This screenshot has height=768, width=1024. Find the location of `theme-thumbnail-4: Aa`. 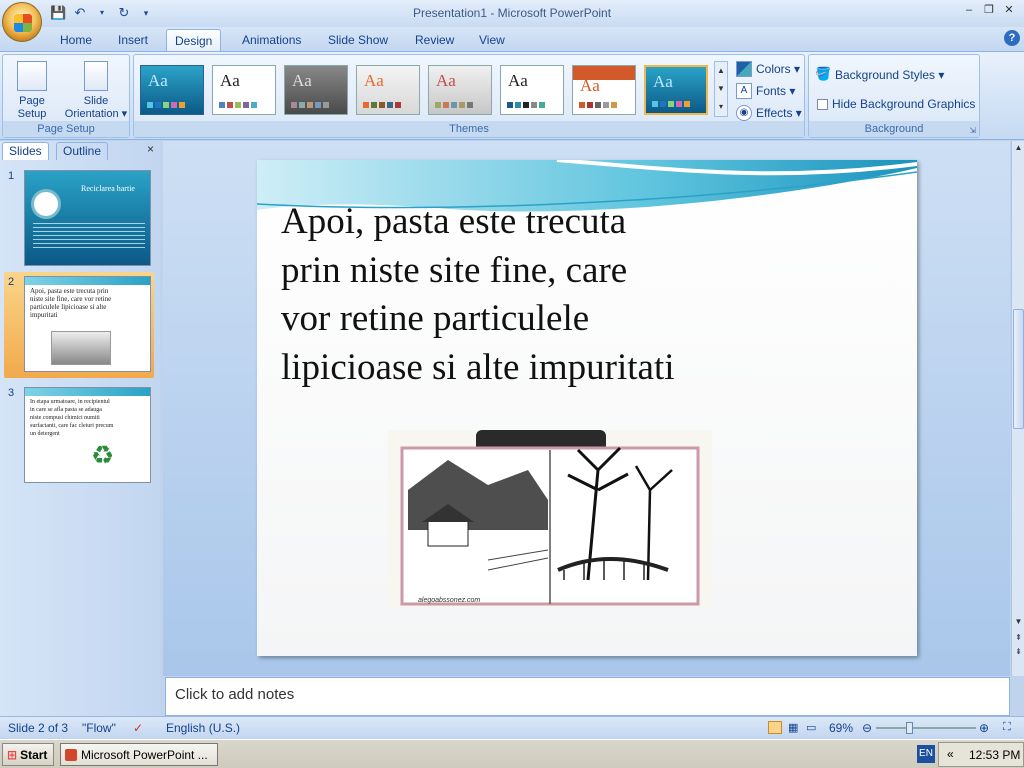

theme-thumbnail-4: Aa is located at coordinates (388, 90).